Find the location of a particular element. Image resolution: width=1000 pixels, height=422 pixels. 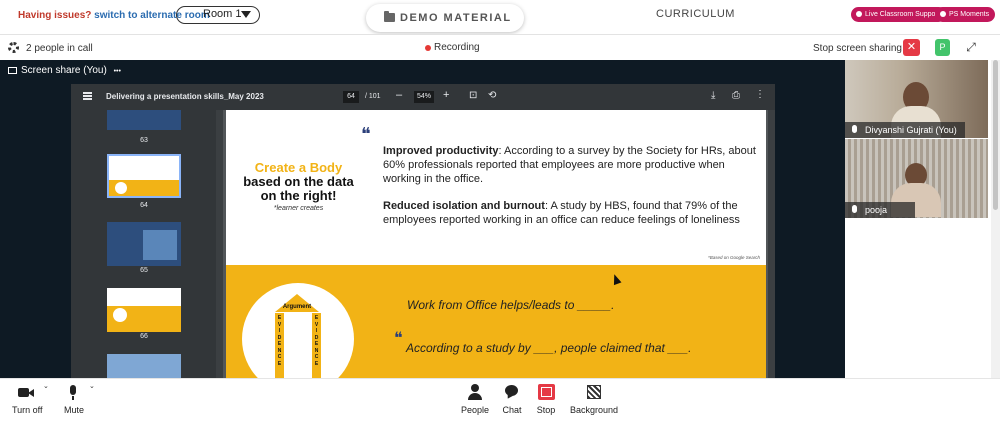

recording-status: Recording is located at coordinates (457, 47).